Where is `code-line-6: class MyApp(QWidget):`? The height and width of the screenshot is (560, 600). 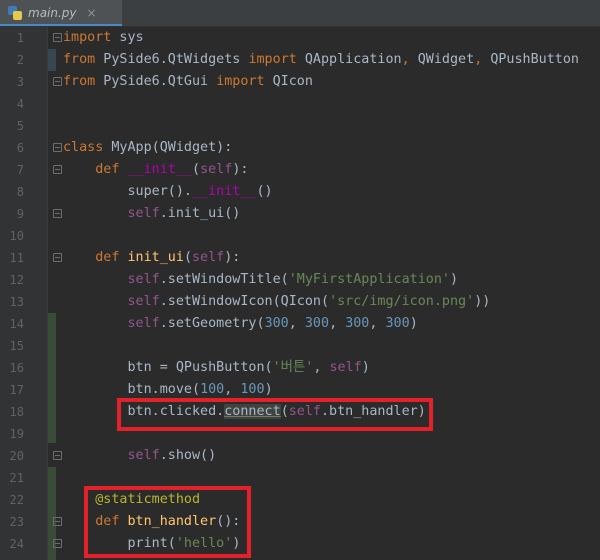
code-line-6: class MyApp(QWidget): is located at coordinates (148, 147).